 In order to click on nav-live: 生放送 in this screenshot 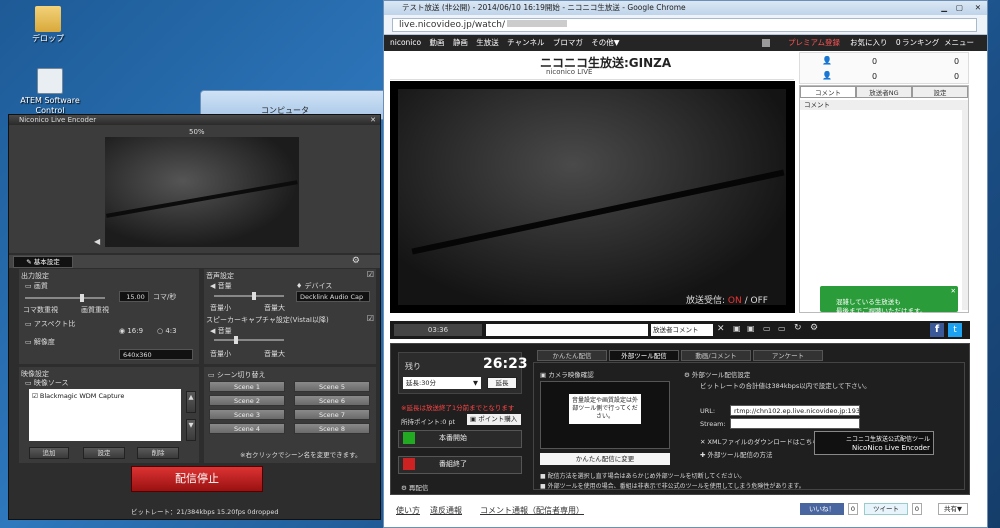, I will do `click(487, 42)`.